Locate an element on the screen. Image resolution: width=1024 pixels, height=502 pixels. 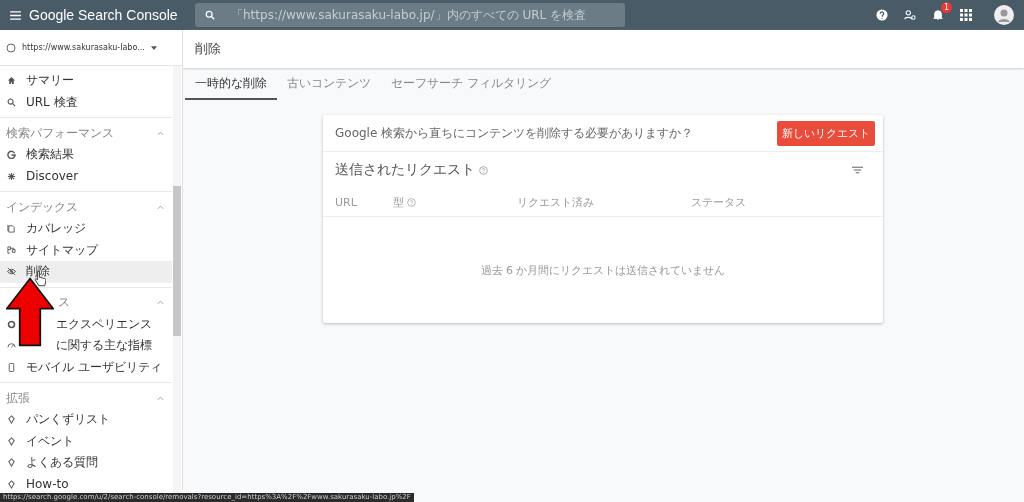
nav-item: カバレッジ is located at coordinates (86, 229).